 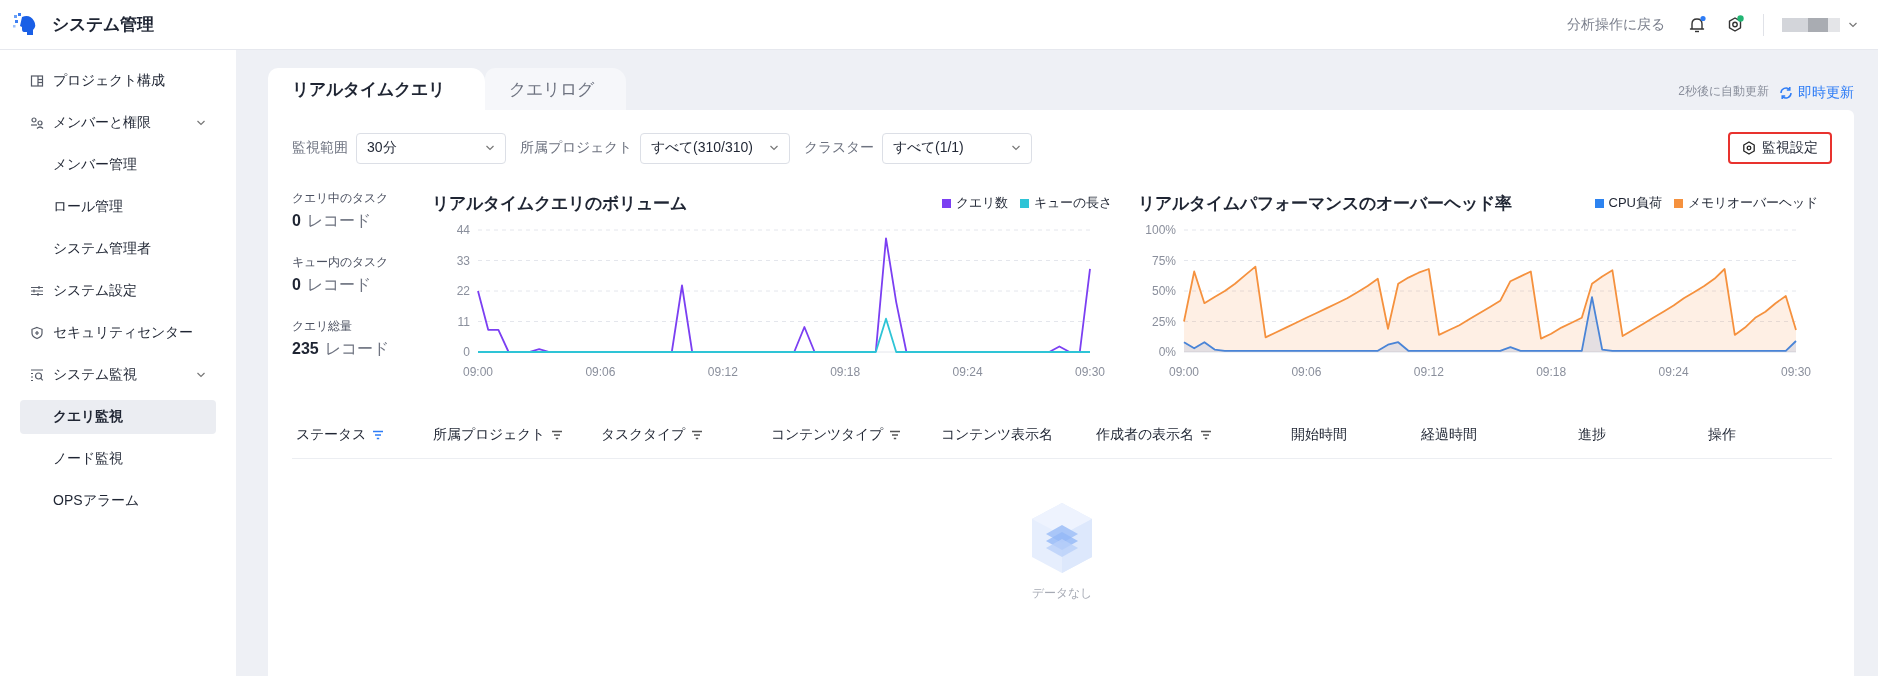 What do you see at coordinates (37, 291) in the screenshot?
I see `sliders-icon` at bounding box center [37, 291].